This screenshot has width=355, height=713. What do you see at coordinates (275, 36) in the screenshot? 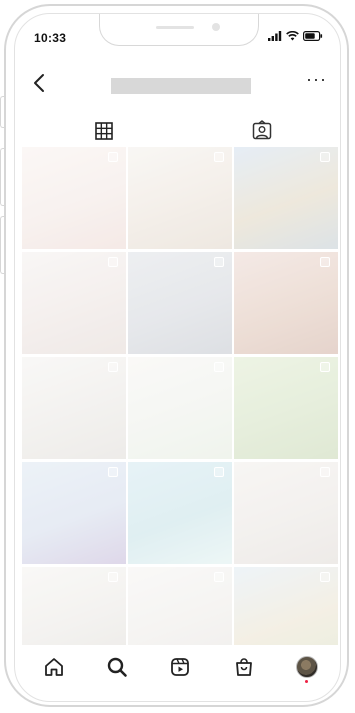
I see `signal-icon` at bounding box center [275, 36].